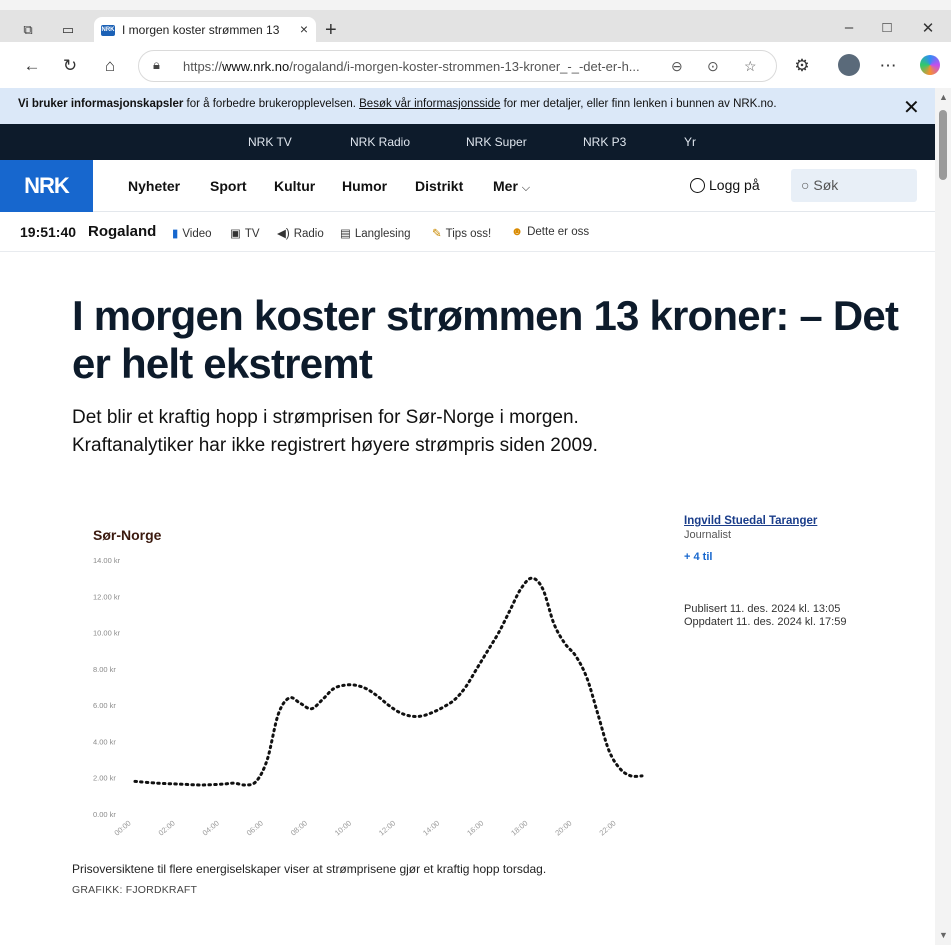  What do you see at coordinates (713, 66) in the screenshot?
I see `reading-view-icon: ⊙` at bounding box center [713, 66].